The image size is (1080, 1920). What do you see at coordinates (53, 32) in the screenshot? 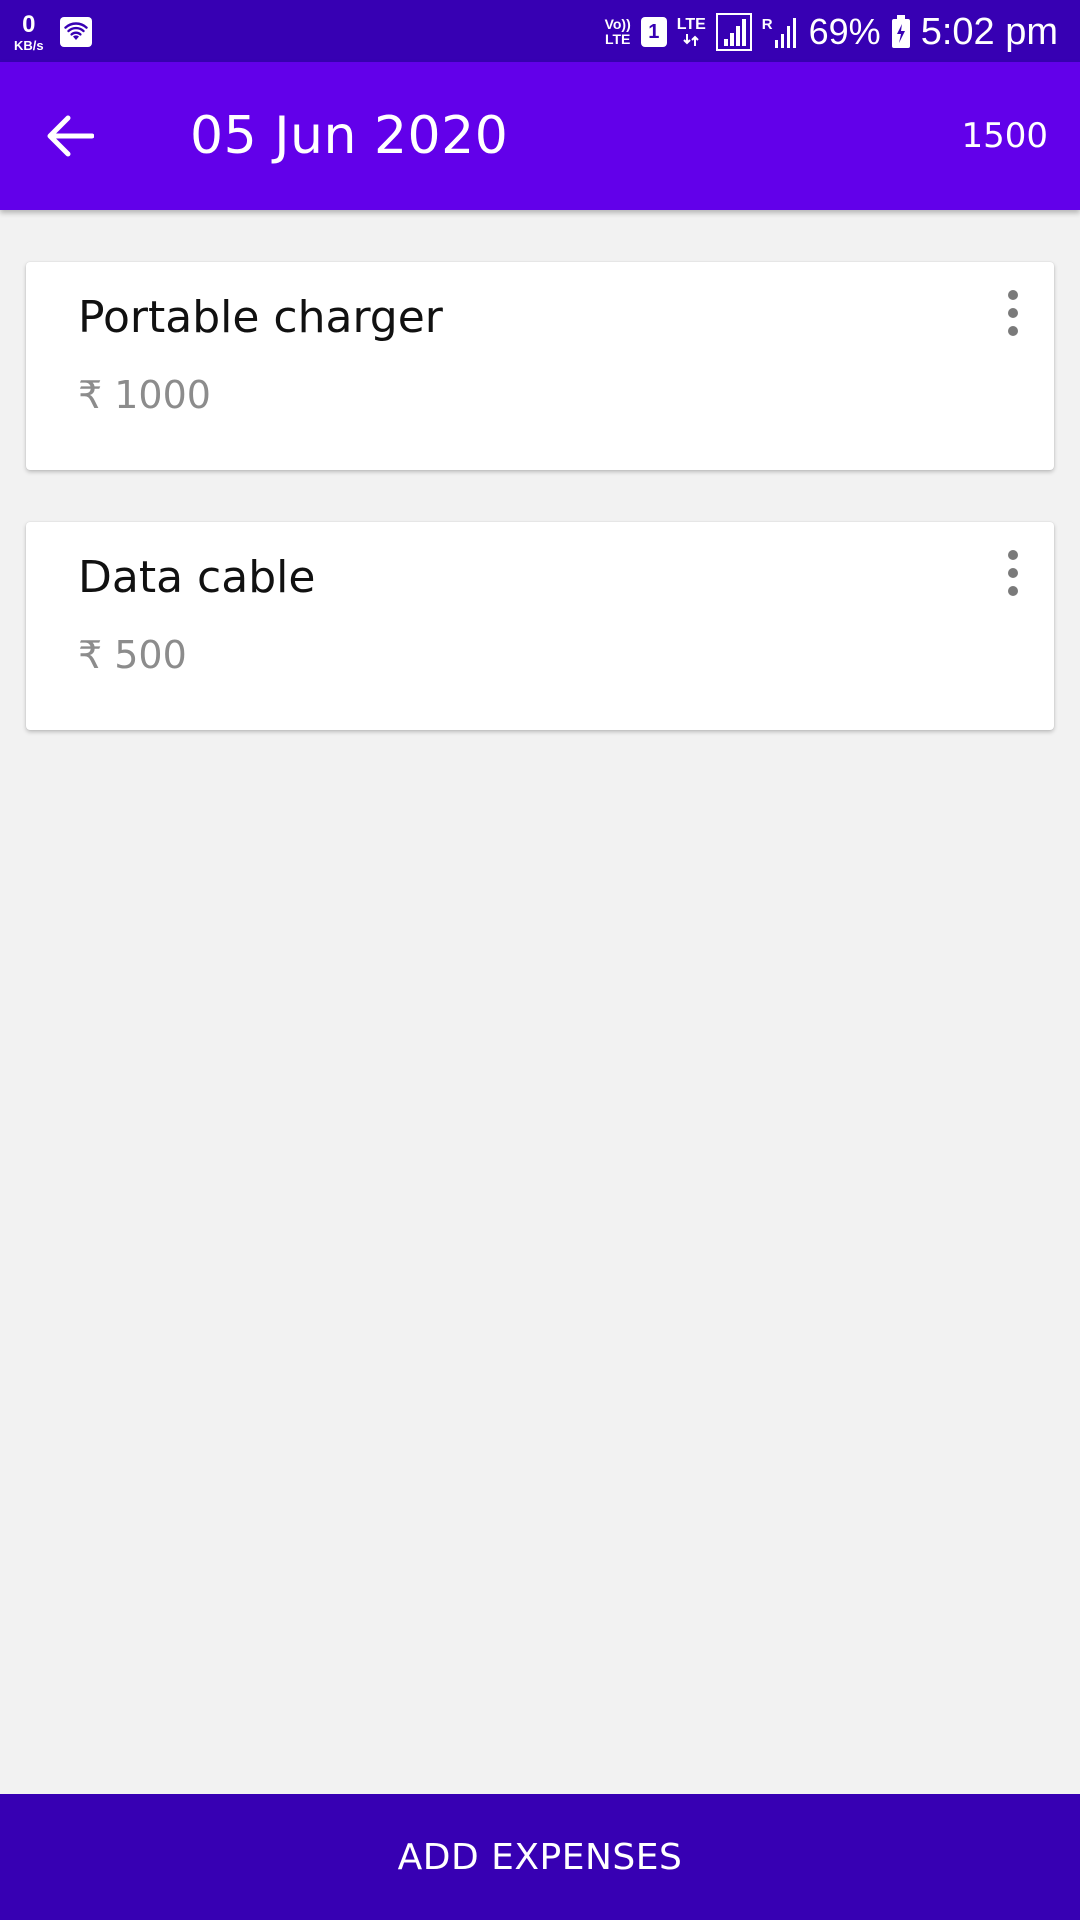
I see `status-bar-left: 0 KB/s` at bounding box center [53, 32].